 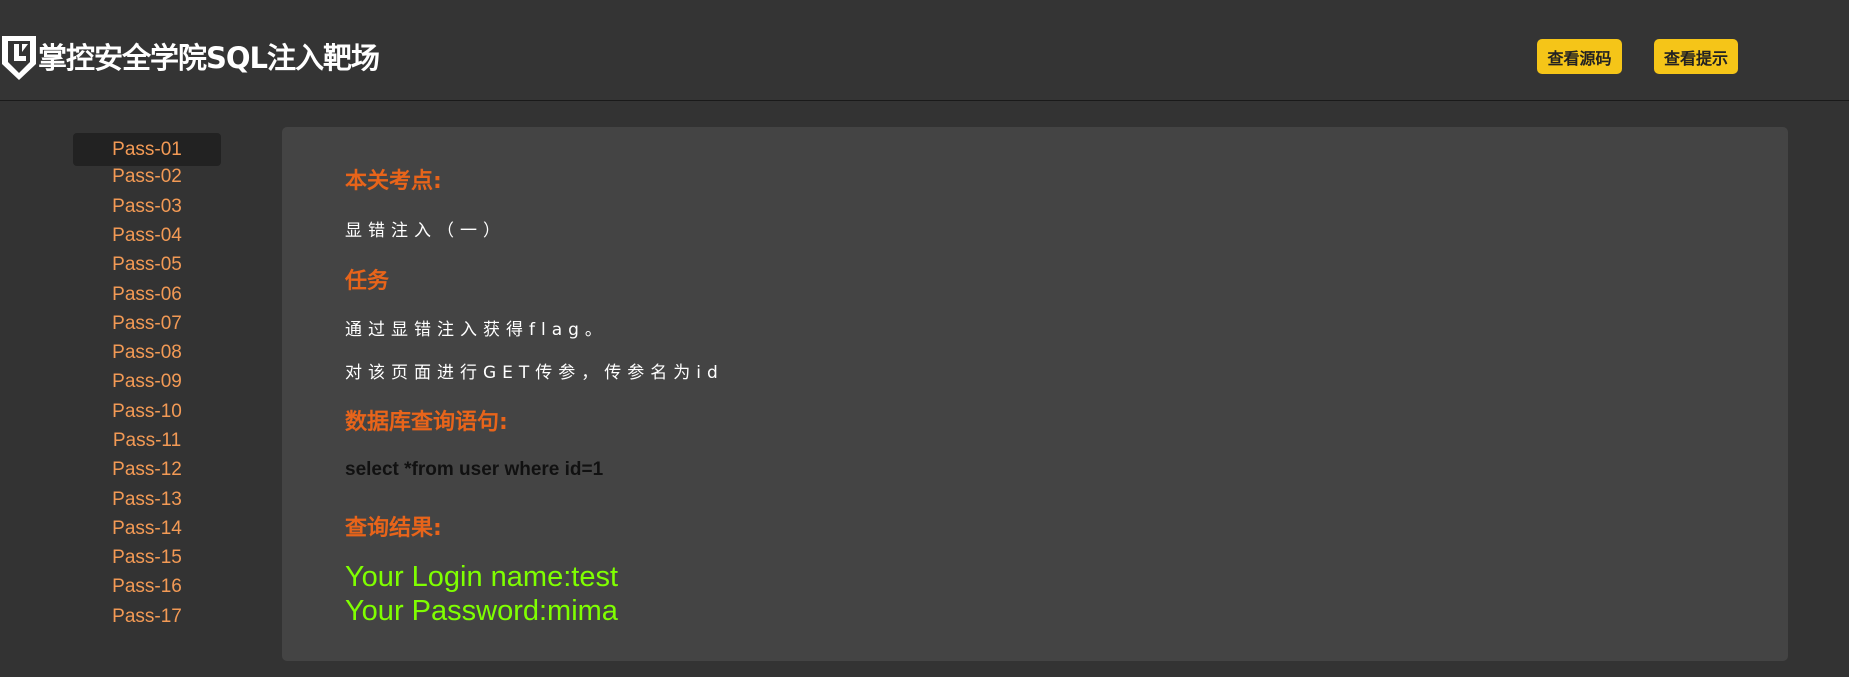 I want to click on top-header: 掌控安全学院SQL注入靶场 查看源码 查看提示, so click(x=924, y=50).